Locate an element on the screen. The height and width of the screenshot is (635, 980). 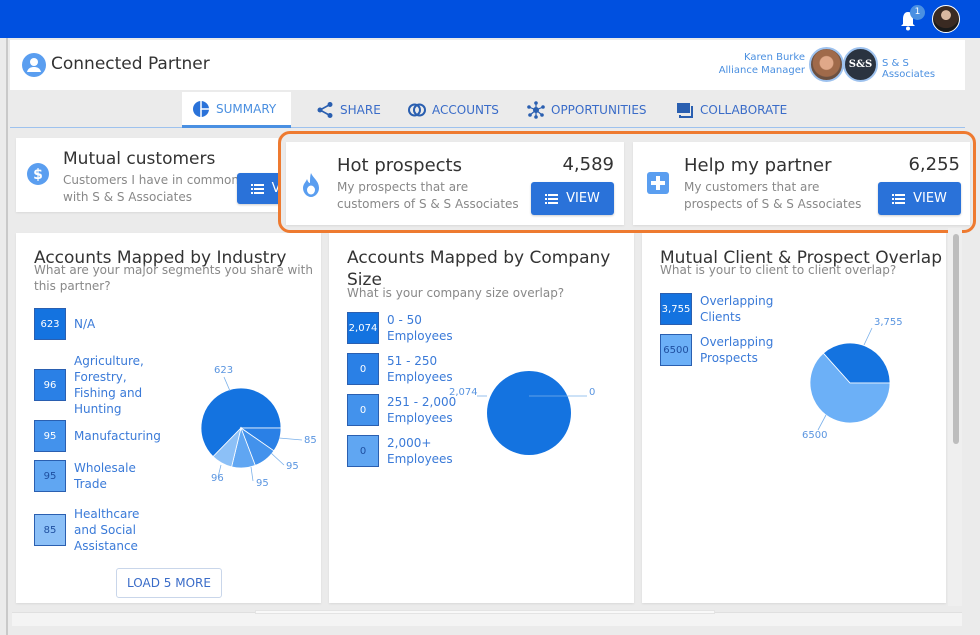
pie-value-label: 2,074 is located at coordinates (463, 392).